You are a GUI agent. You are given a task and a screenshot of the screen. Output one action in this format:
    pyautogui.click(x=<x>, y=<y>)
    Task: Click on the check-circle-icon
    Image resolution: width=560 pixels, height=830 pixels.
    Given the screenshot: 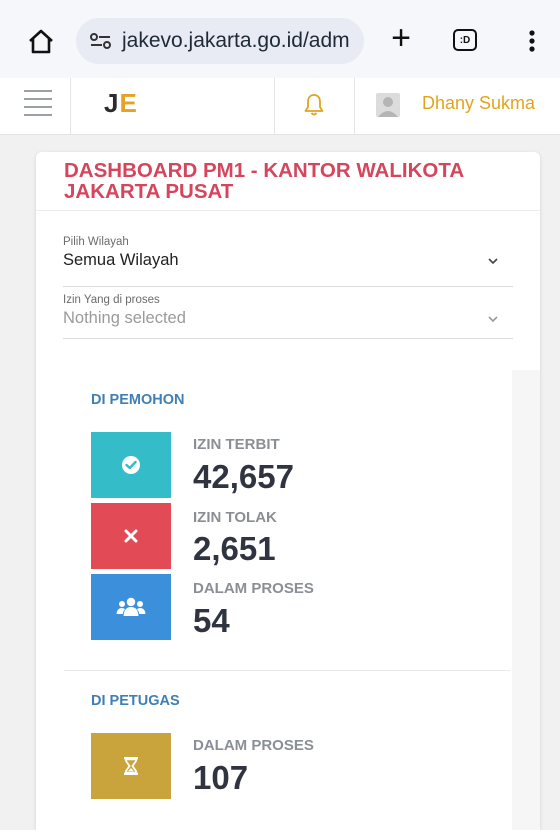 What is the action you would take?
    pyautogui.click(x=131, y=465)
    